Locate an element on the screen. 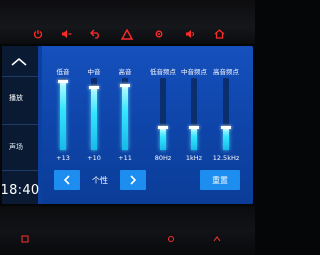 The width and height of the screenshot is (320, 255). clock: 18:40 is located at coordinates (21, 190).